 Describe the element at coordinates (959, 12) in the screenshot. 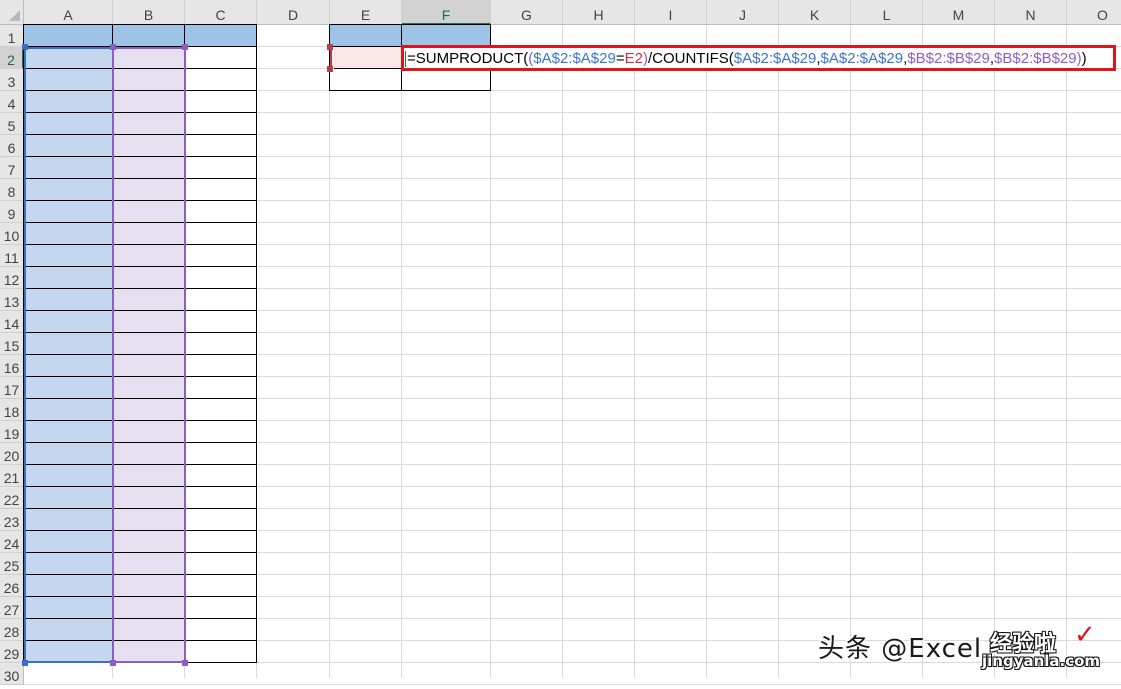

I see `column-header-m: M` at that location.